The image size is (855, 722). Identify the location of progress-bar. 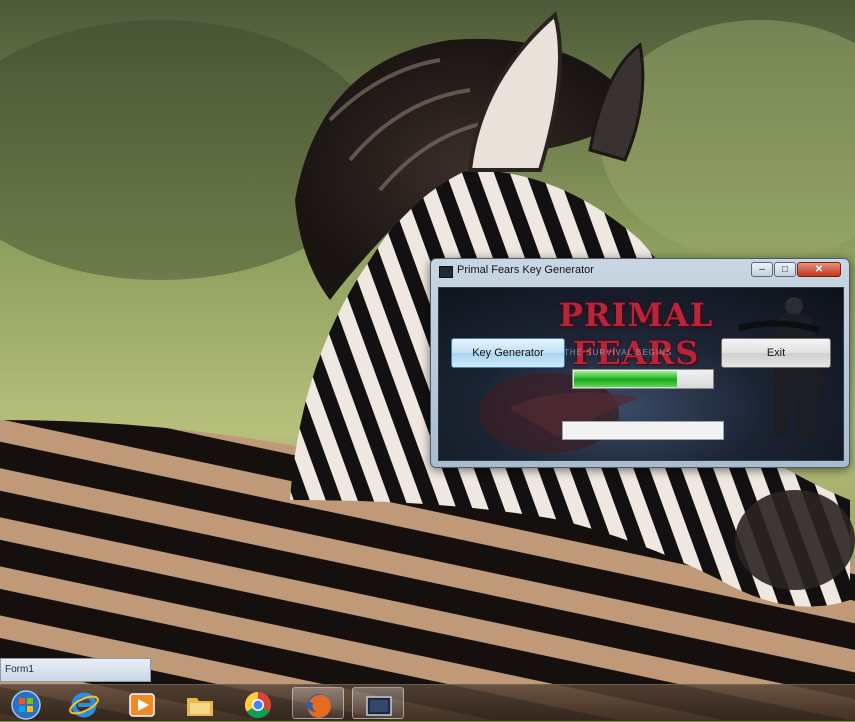
(643, 379).